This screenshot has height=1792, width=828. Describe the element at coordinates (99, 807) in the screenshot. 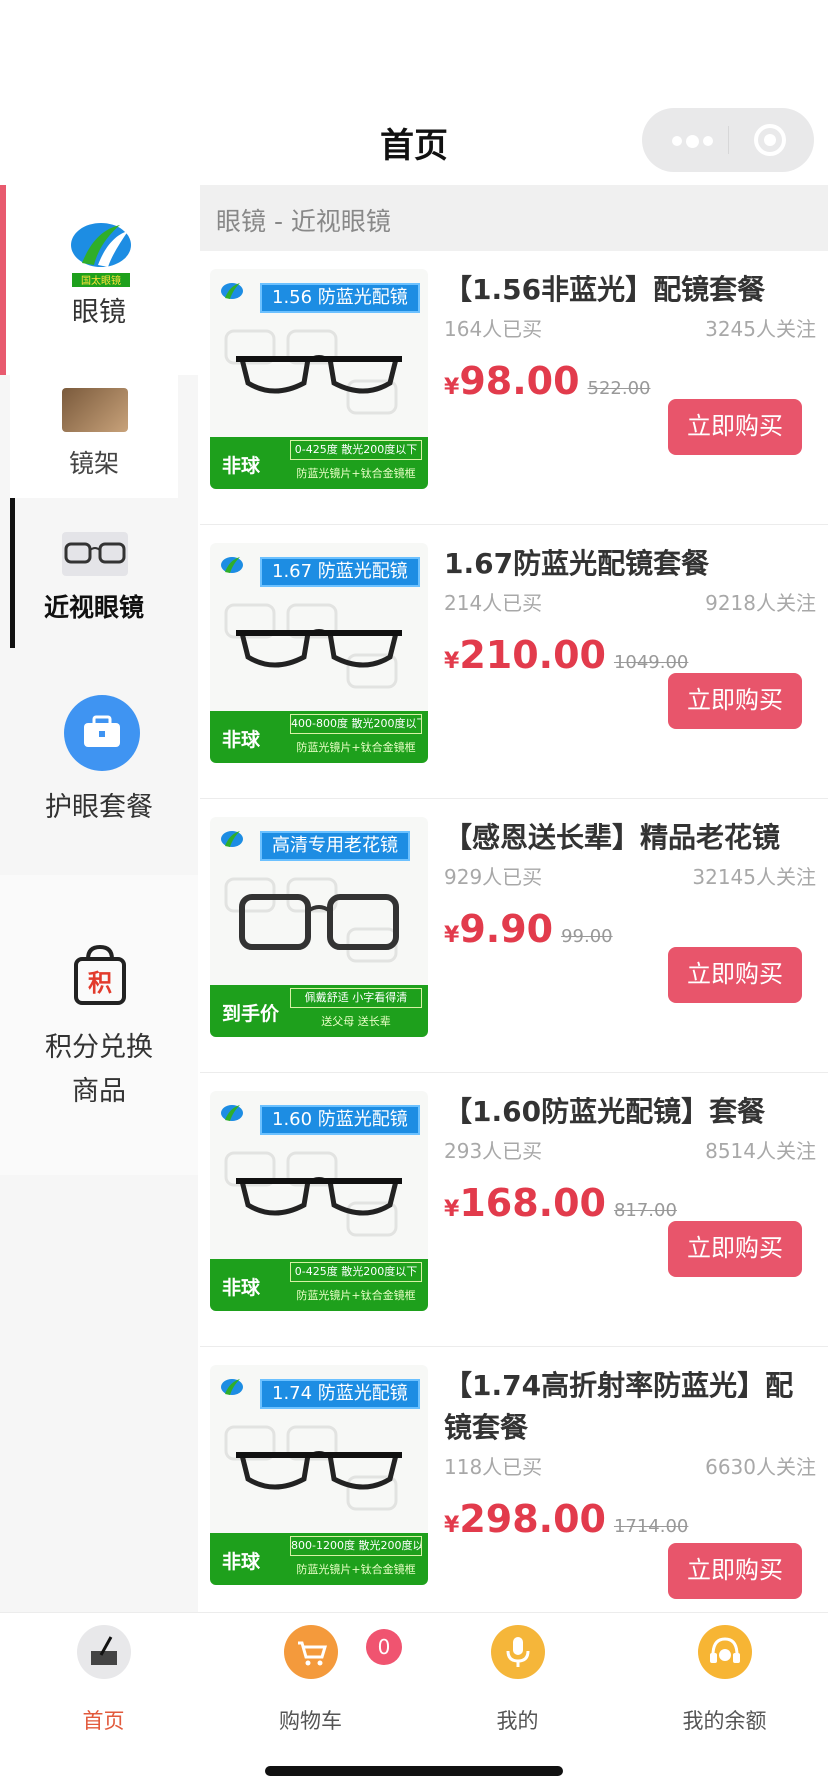

I see `sidebar-label-care-package: 护眼套餐` at that location.